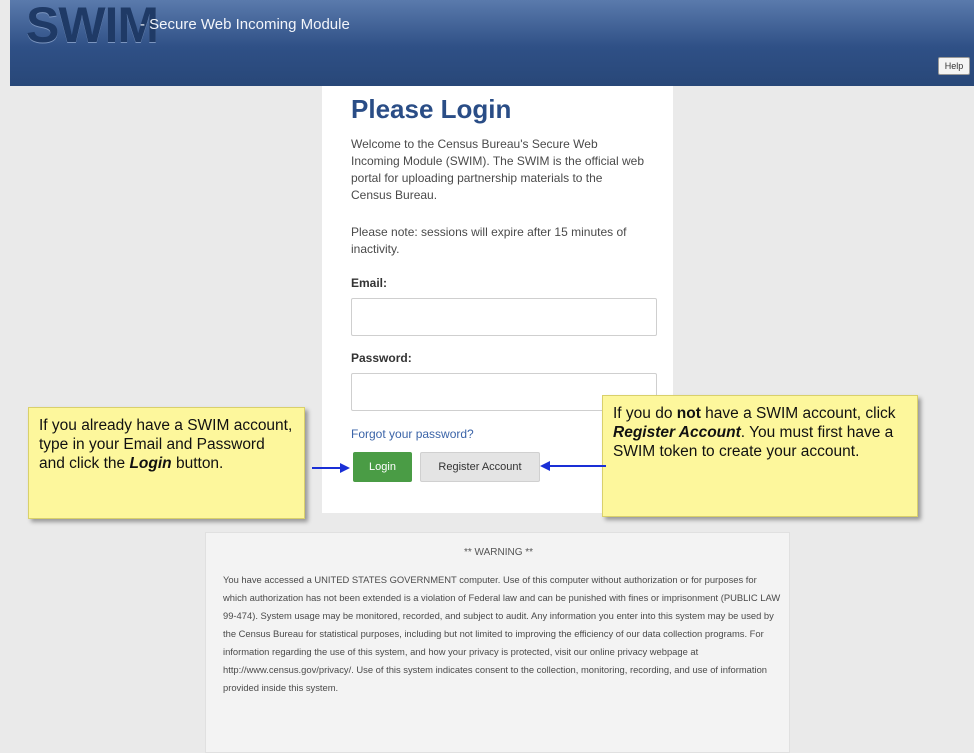 The image size is (974, 753). I want to click on forgot-password-link: Forgot your password?, so click(412, 434).